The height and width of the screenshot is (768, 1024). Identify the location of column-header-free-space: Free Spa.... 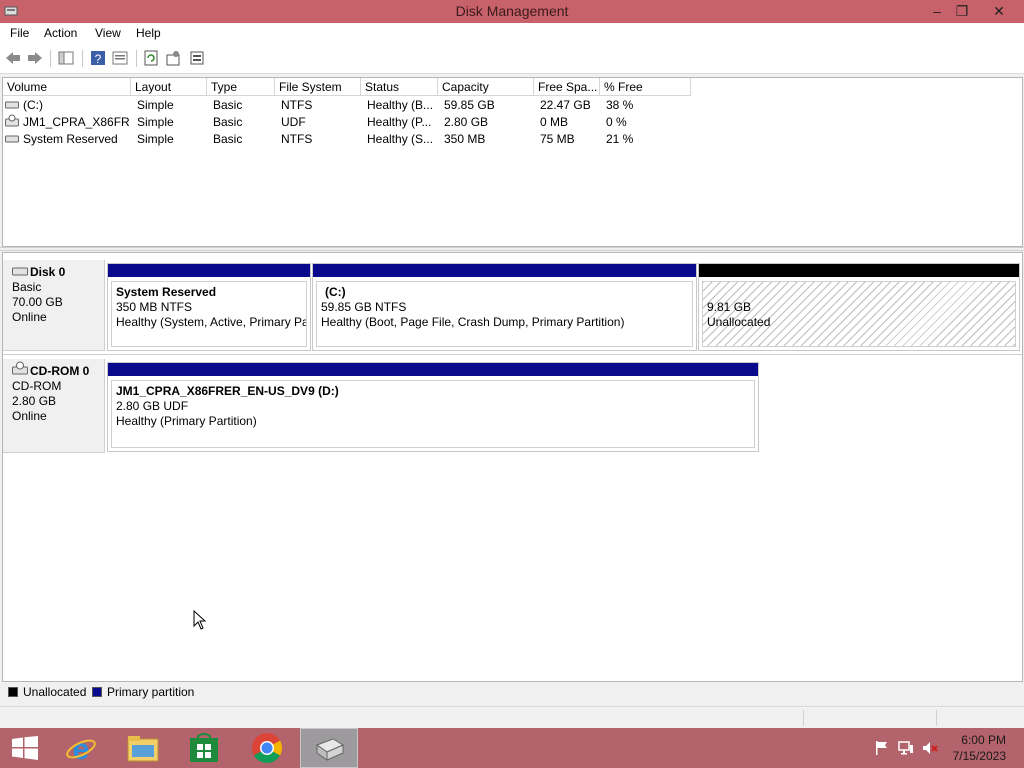
(567, 87).